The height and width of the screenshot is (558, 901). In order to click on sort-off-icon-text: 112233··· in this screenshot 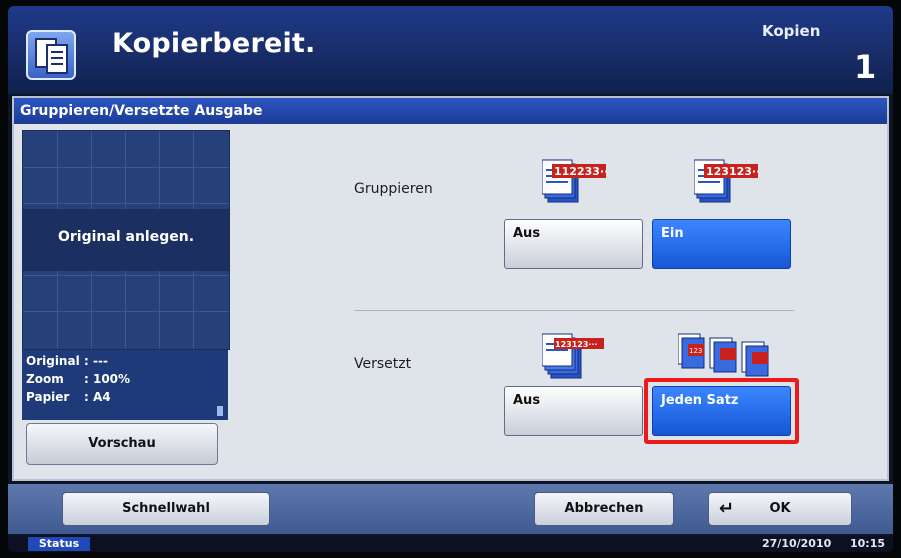, I will do `click(580, 171)`.